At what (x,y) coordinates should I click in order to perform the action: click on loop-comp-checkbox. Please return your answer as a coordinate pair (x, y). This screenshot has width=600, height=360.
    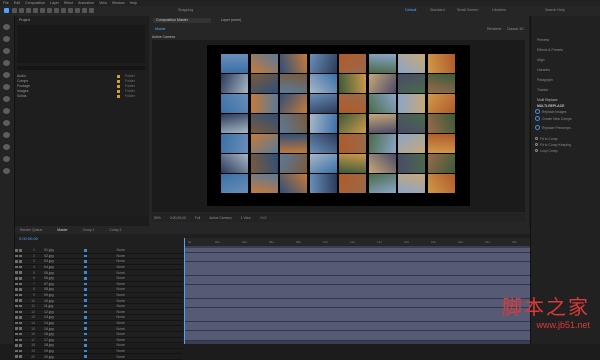
    Looking at the image, I should click on (536, 150).